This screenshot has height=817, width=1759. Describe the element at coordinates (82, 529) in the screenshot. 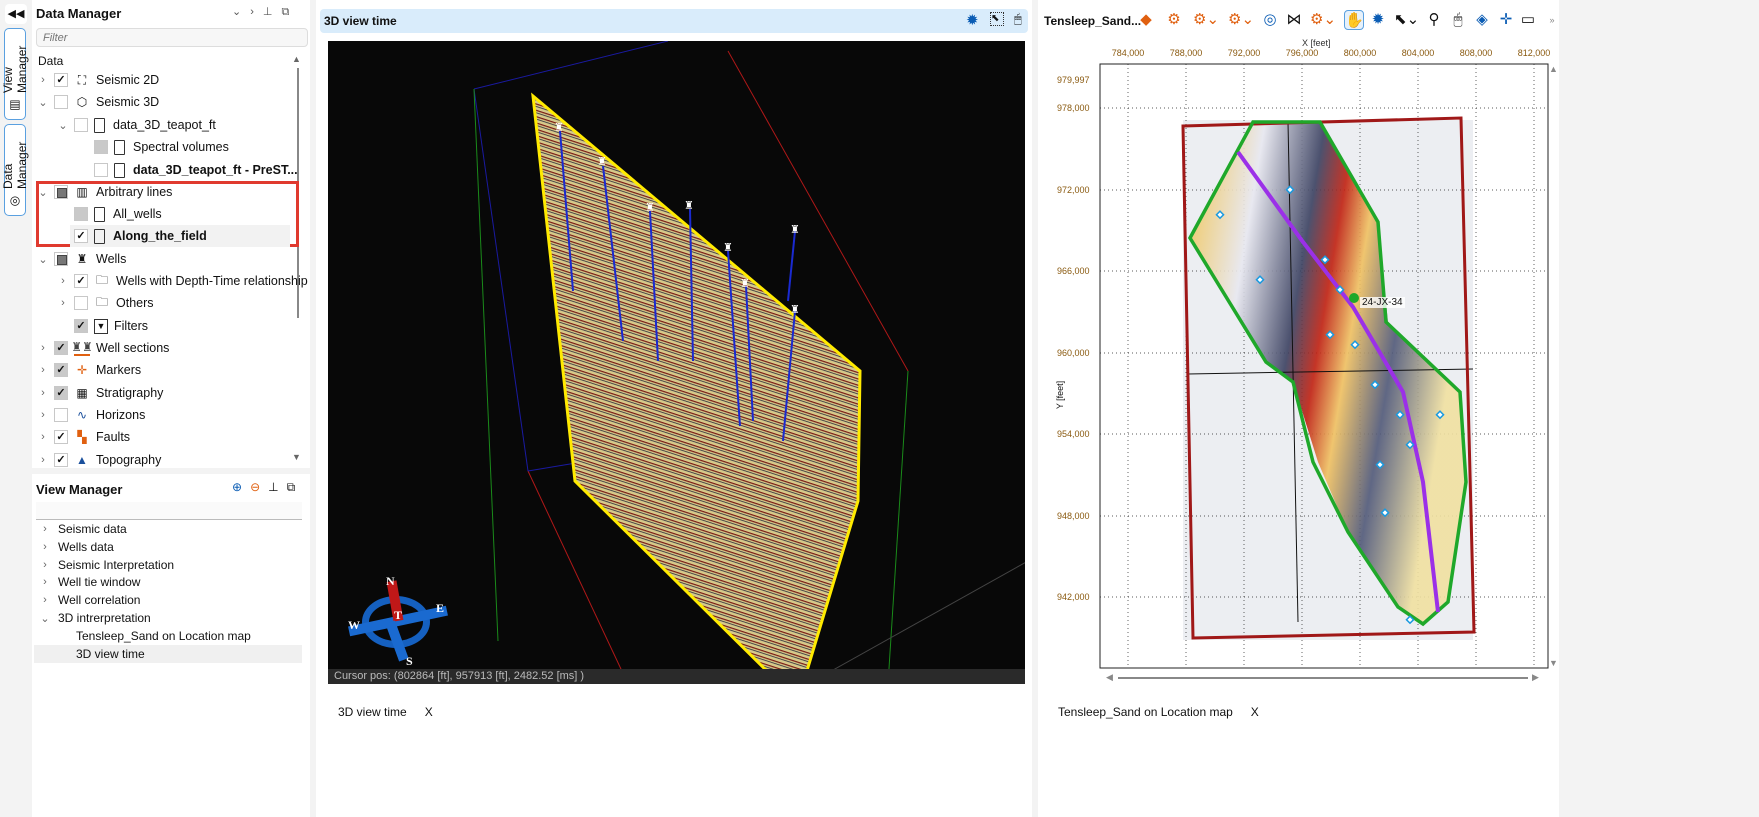

I see `view-item-seismic-data: › Seismic data` at that location.